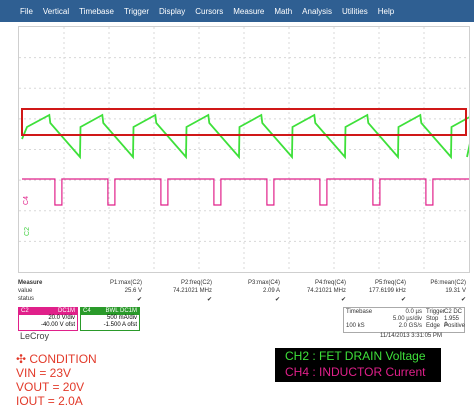 Image resolution: width=474 pixels, height=410 pixels. I want to click on condition-line: VIN = 23V, so click(44, 373).